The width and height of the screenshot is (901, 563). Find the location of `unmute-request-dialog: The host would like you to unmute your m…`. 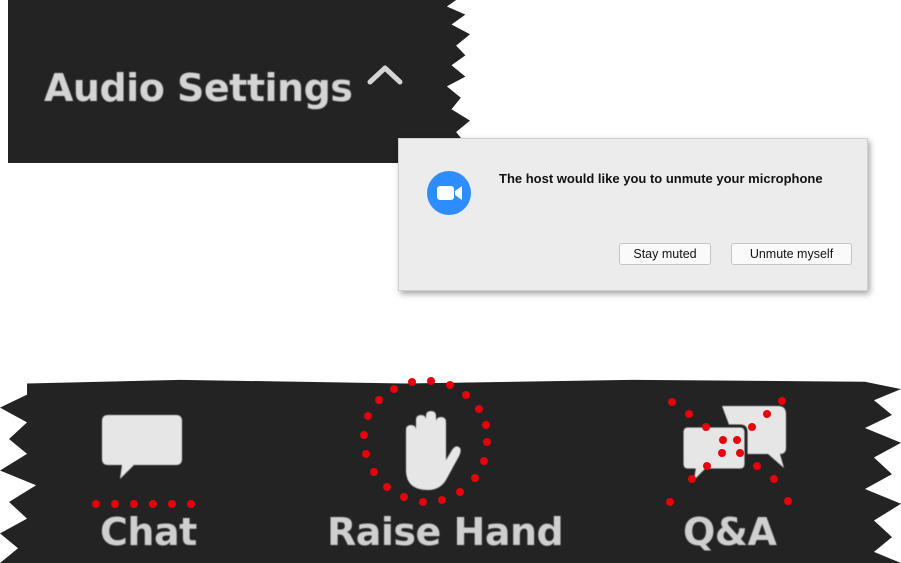

unmute-request-dialog: The host would like you to unmute your m… is located at coordinates (633, 214).